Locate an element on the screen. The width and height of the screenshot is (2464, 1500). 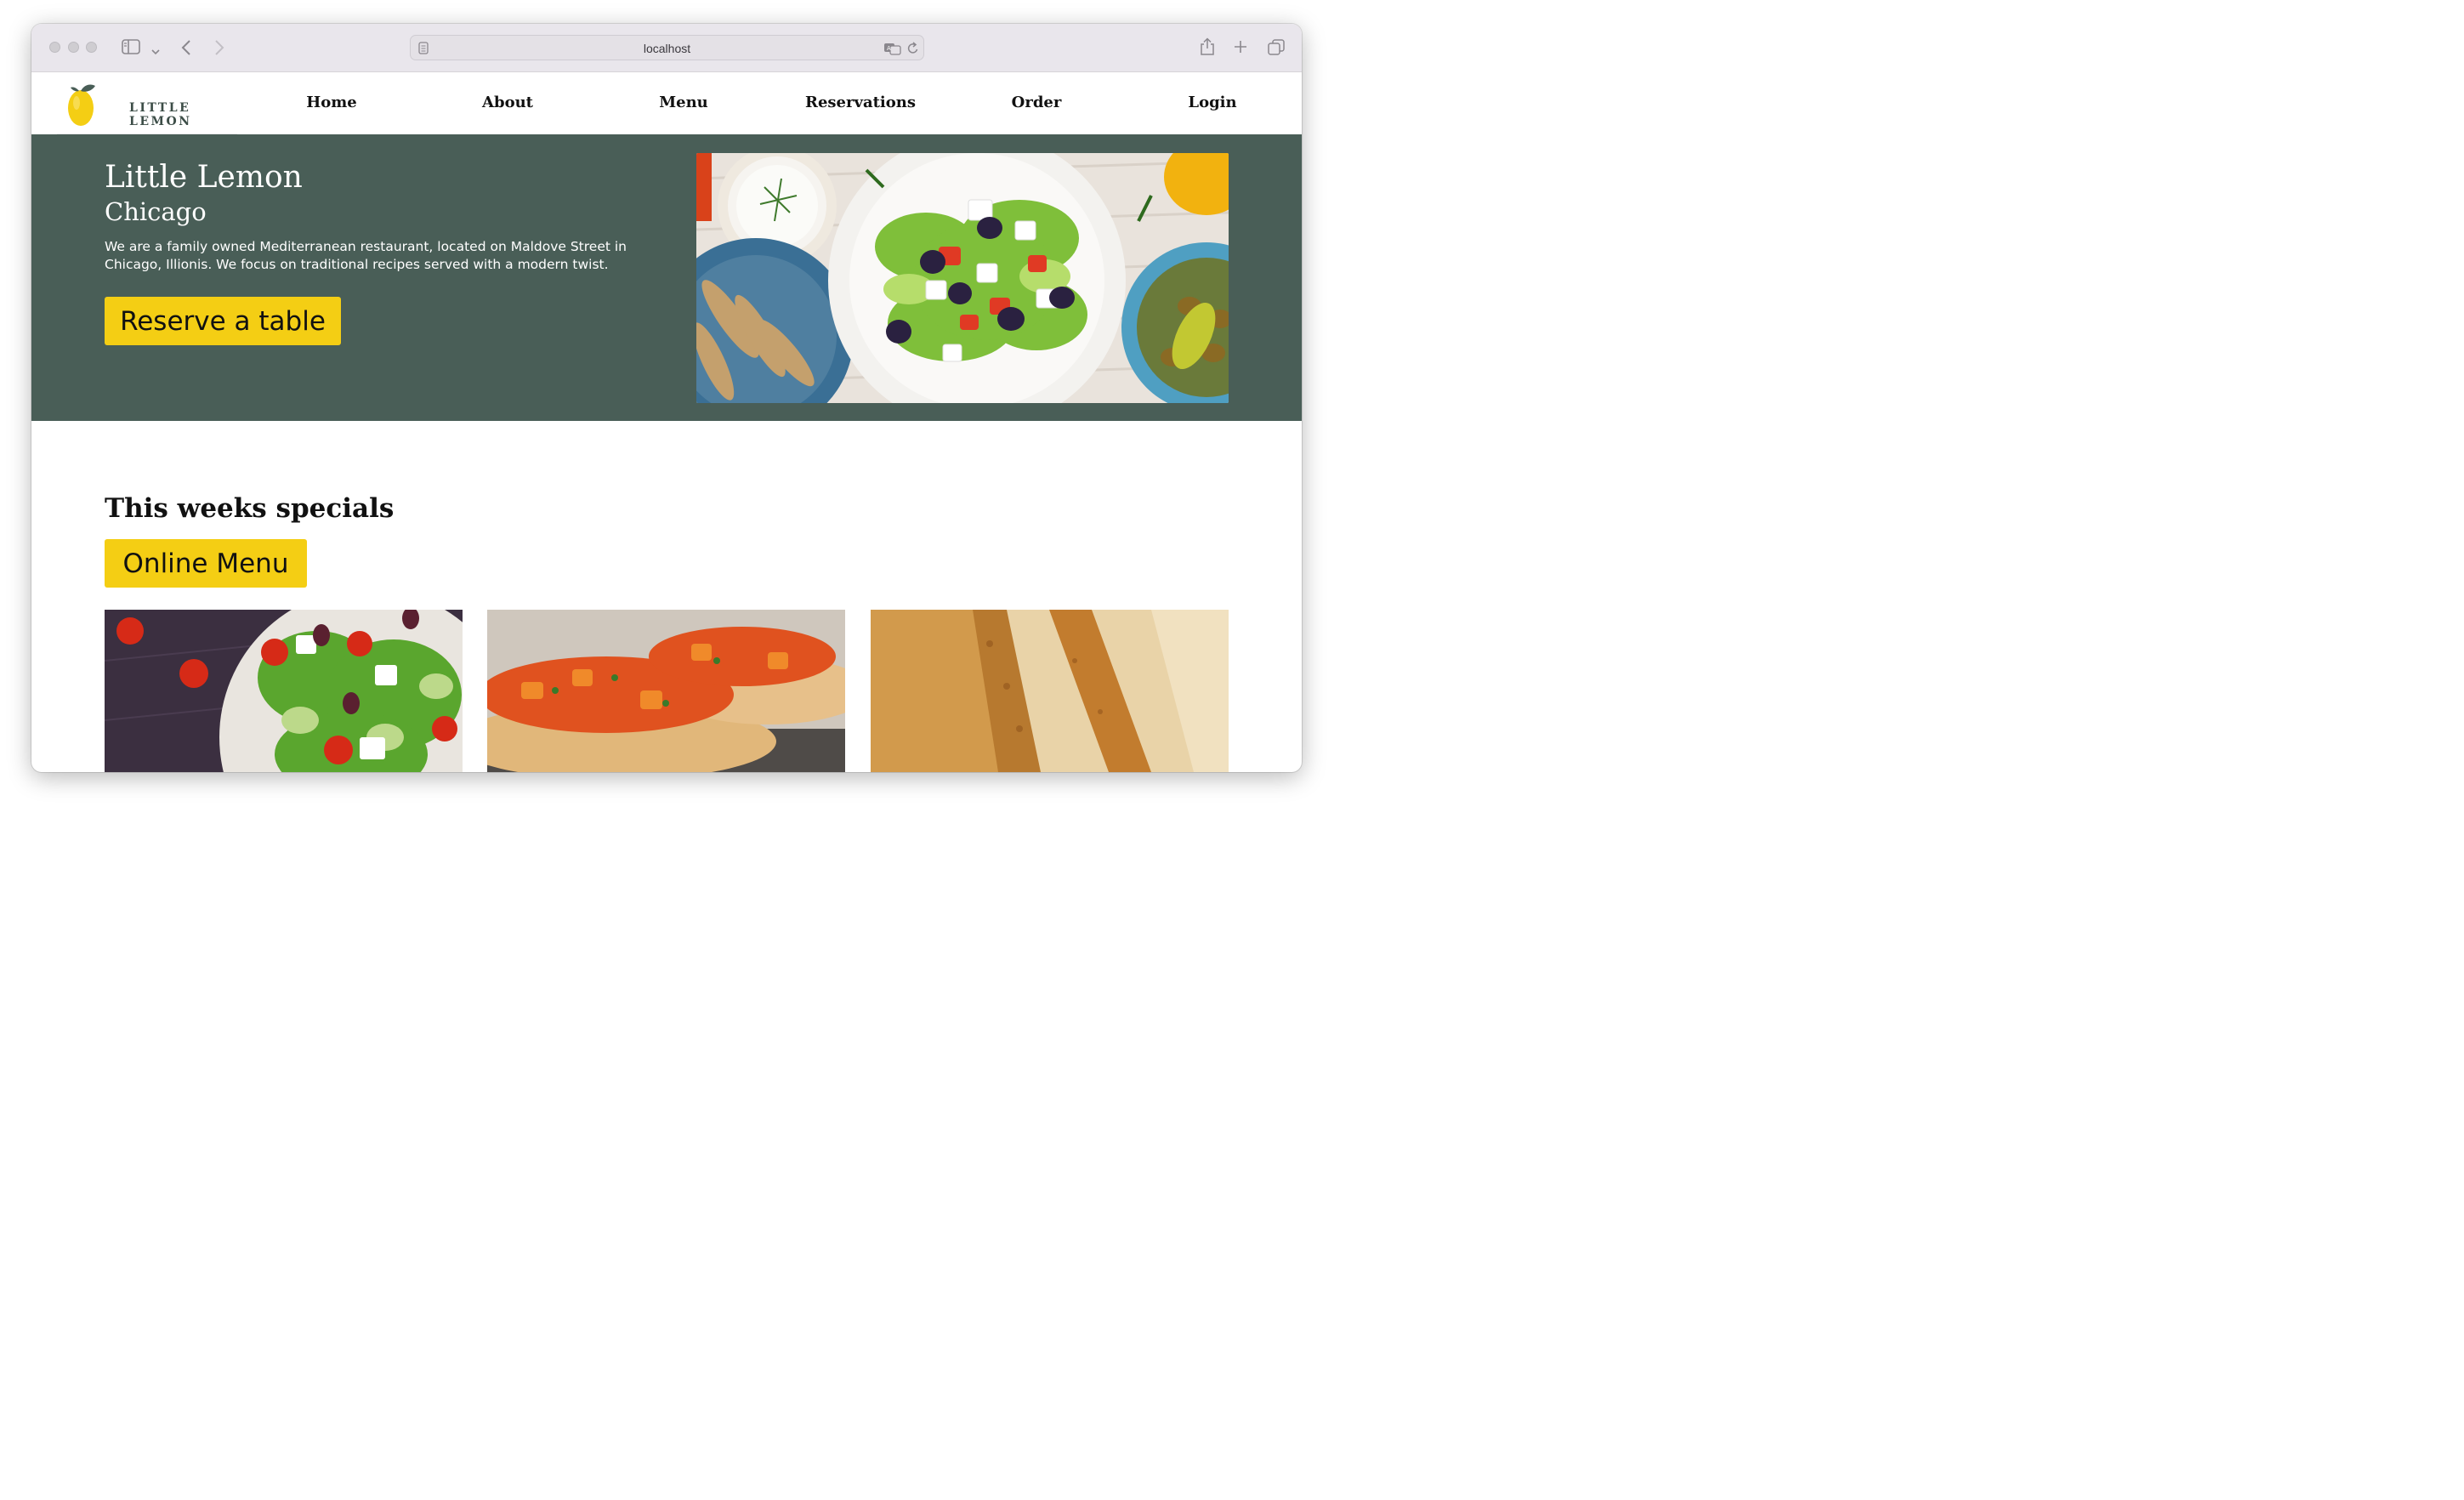
special-card-image-bruschetta is located at coordinates (666, 691).